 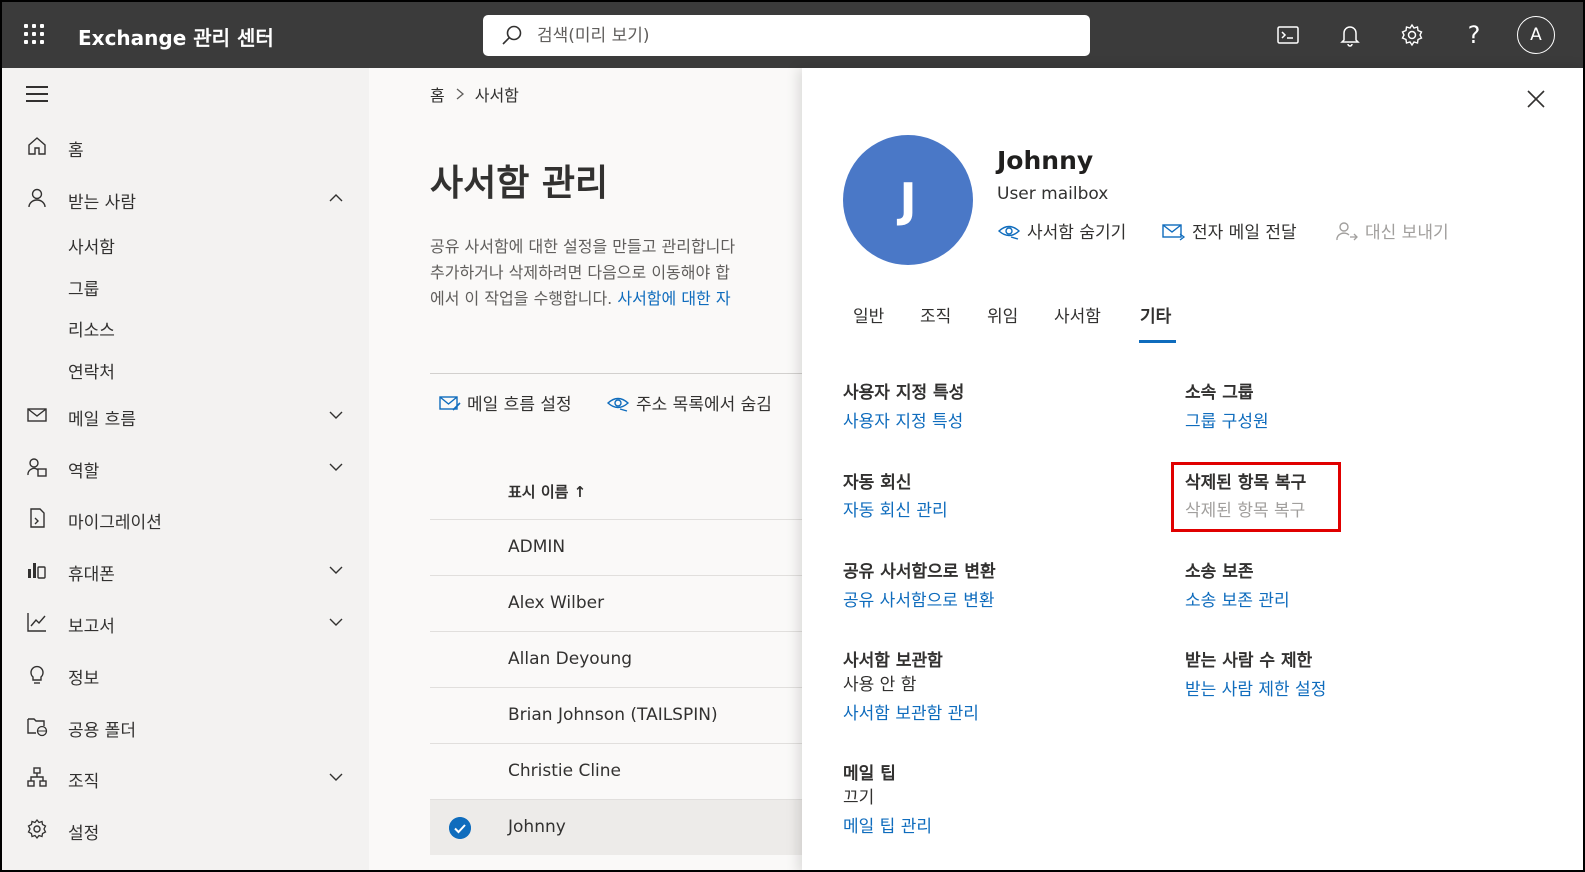 What do you see at coordinates (616, 827) in the screenshot?
I see `table-row-selected: Johnny` at bounding box center [616, 827].